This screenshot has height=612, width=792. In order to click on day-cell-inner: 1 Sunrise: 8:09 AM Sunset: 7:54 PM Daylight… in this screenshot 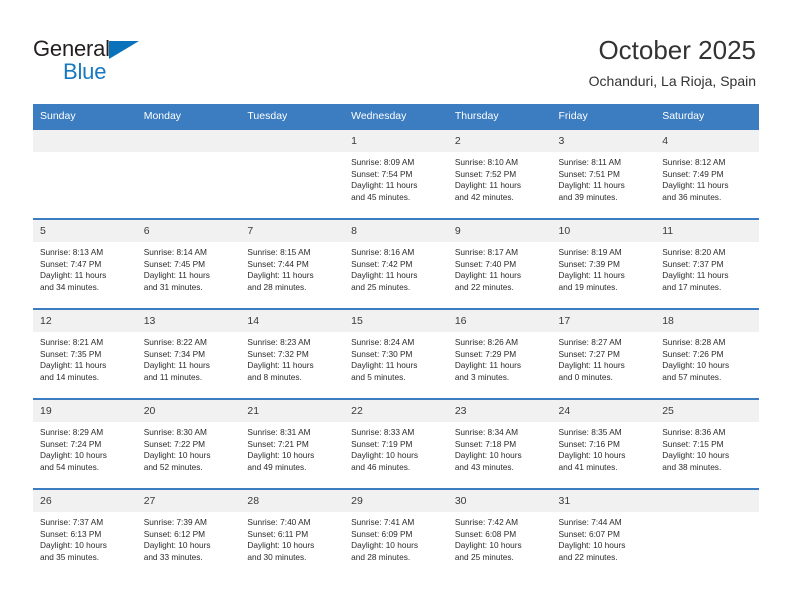, I will do `click(396, 174)`.